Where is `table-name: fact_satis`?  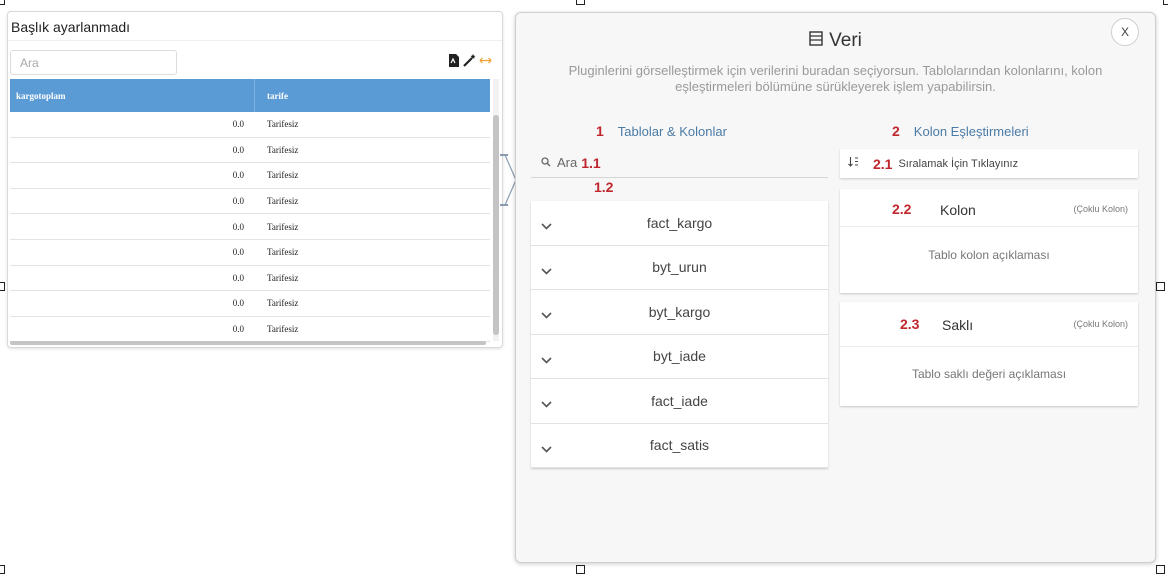 table-name: fact_satis is located at coordinates (679, 445).